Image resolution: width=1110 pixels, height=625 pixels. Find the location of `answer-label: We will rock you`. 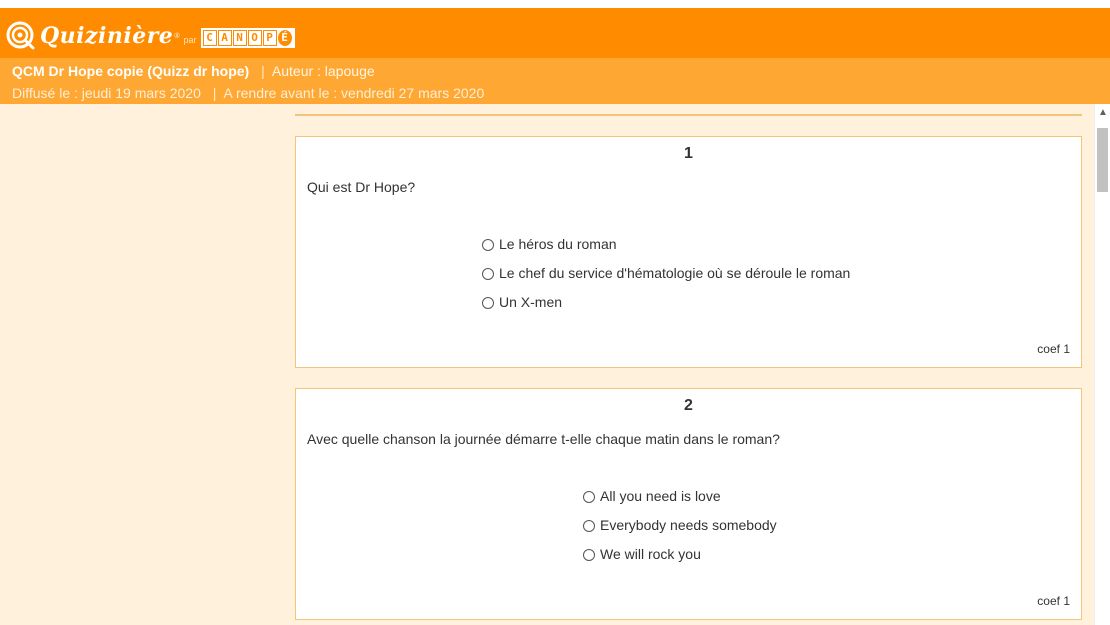

answer-label: We will rock you is located at coordinates (650, 553).